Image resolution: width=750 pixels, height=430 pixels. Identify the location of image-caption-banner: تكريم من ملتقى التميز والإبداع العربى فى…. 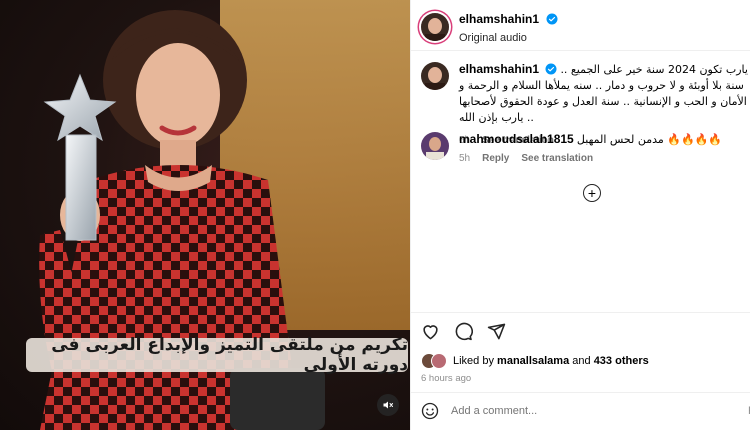
(217, 355).